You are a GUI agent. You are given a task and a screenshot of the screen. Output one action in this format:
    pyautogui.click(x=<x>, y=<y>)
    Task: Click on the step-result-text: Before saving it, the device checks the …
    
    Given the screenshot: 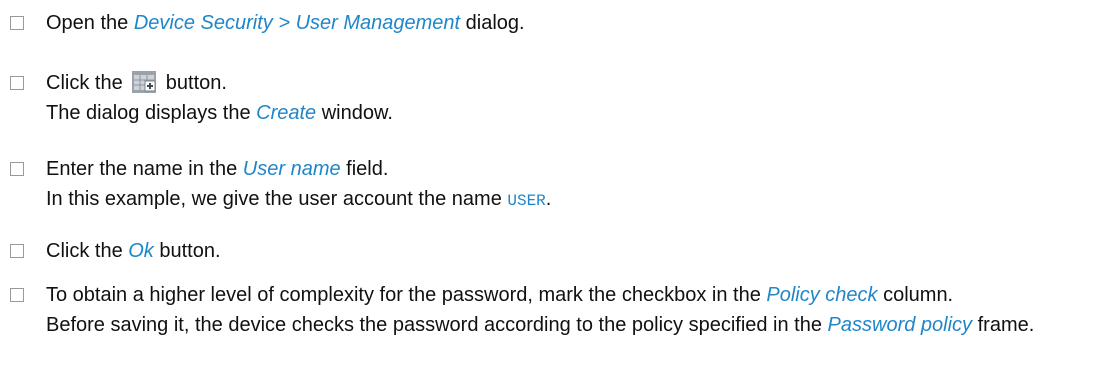 What is the action you would take?
    pyautogui.click(x=437, y=325)
    